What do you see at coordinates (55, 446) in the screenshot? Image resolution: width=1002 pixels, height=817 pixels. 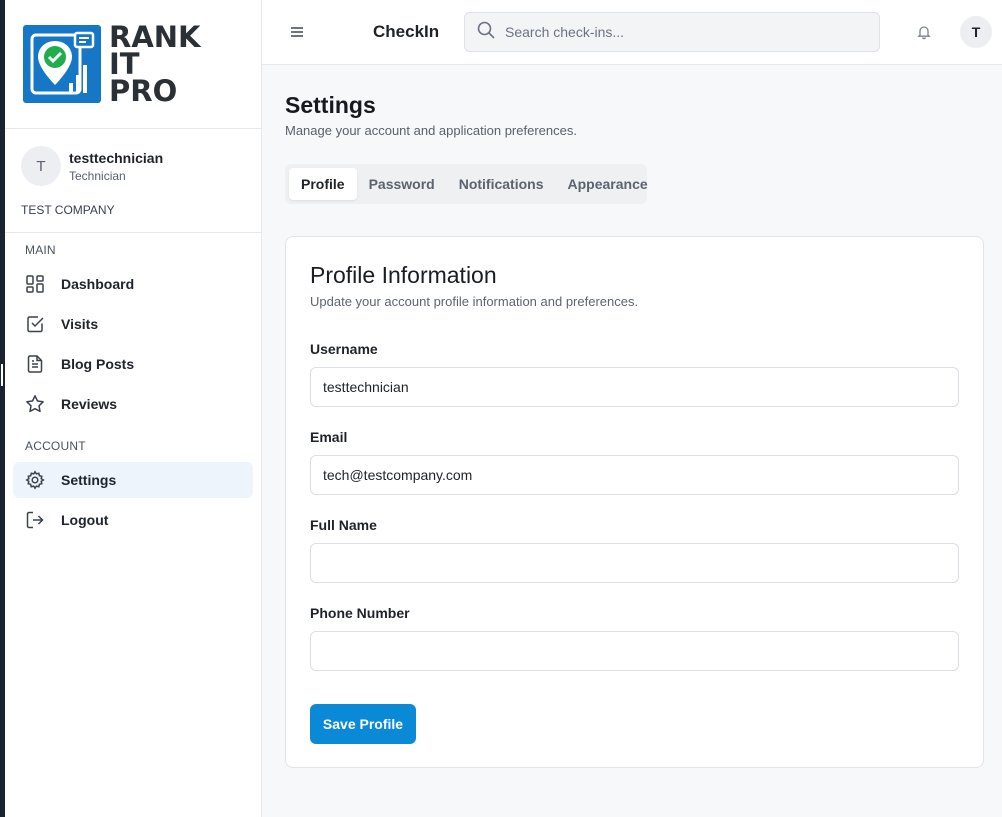 I see `nav-section-account: ACCOUNT` at bounding box center [55, 446].